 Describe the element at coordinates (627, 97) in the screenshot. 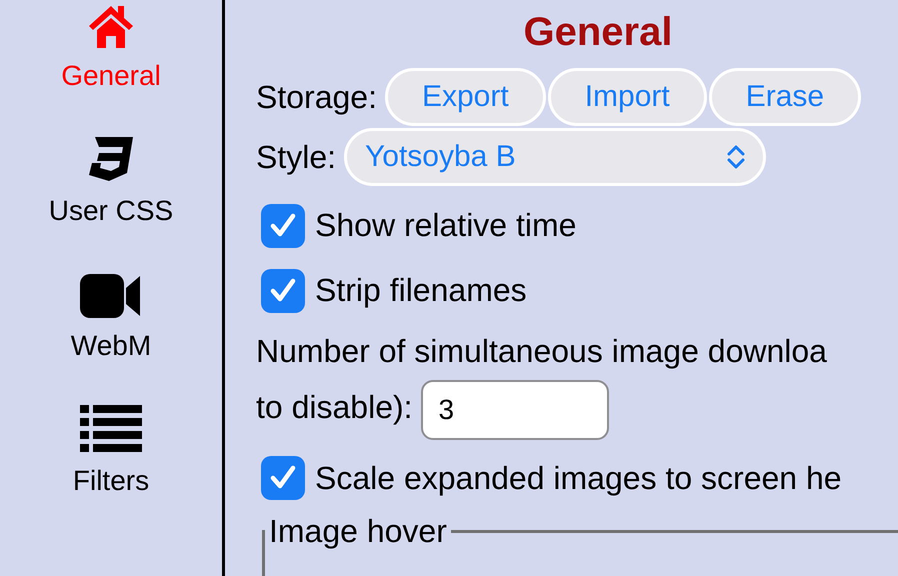

I see `storage-button: Import` at that location.